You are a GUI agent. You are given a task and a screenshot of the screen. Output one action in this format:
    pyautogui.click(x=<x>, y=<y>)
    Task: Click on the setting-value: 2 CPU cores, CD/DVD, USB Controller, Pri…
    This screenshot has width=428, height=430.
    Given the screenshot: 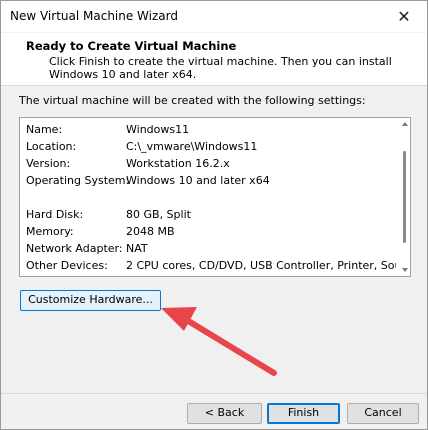 What is the action you would take?
    pyautogui.click(x=261, y=265)
    